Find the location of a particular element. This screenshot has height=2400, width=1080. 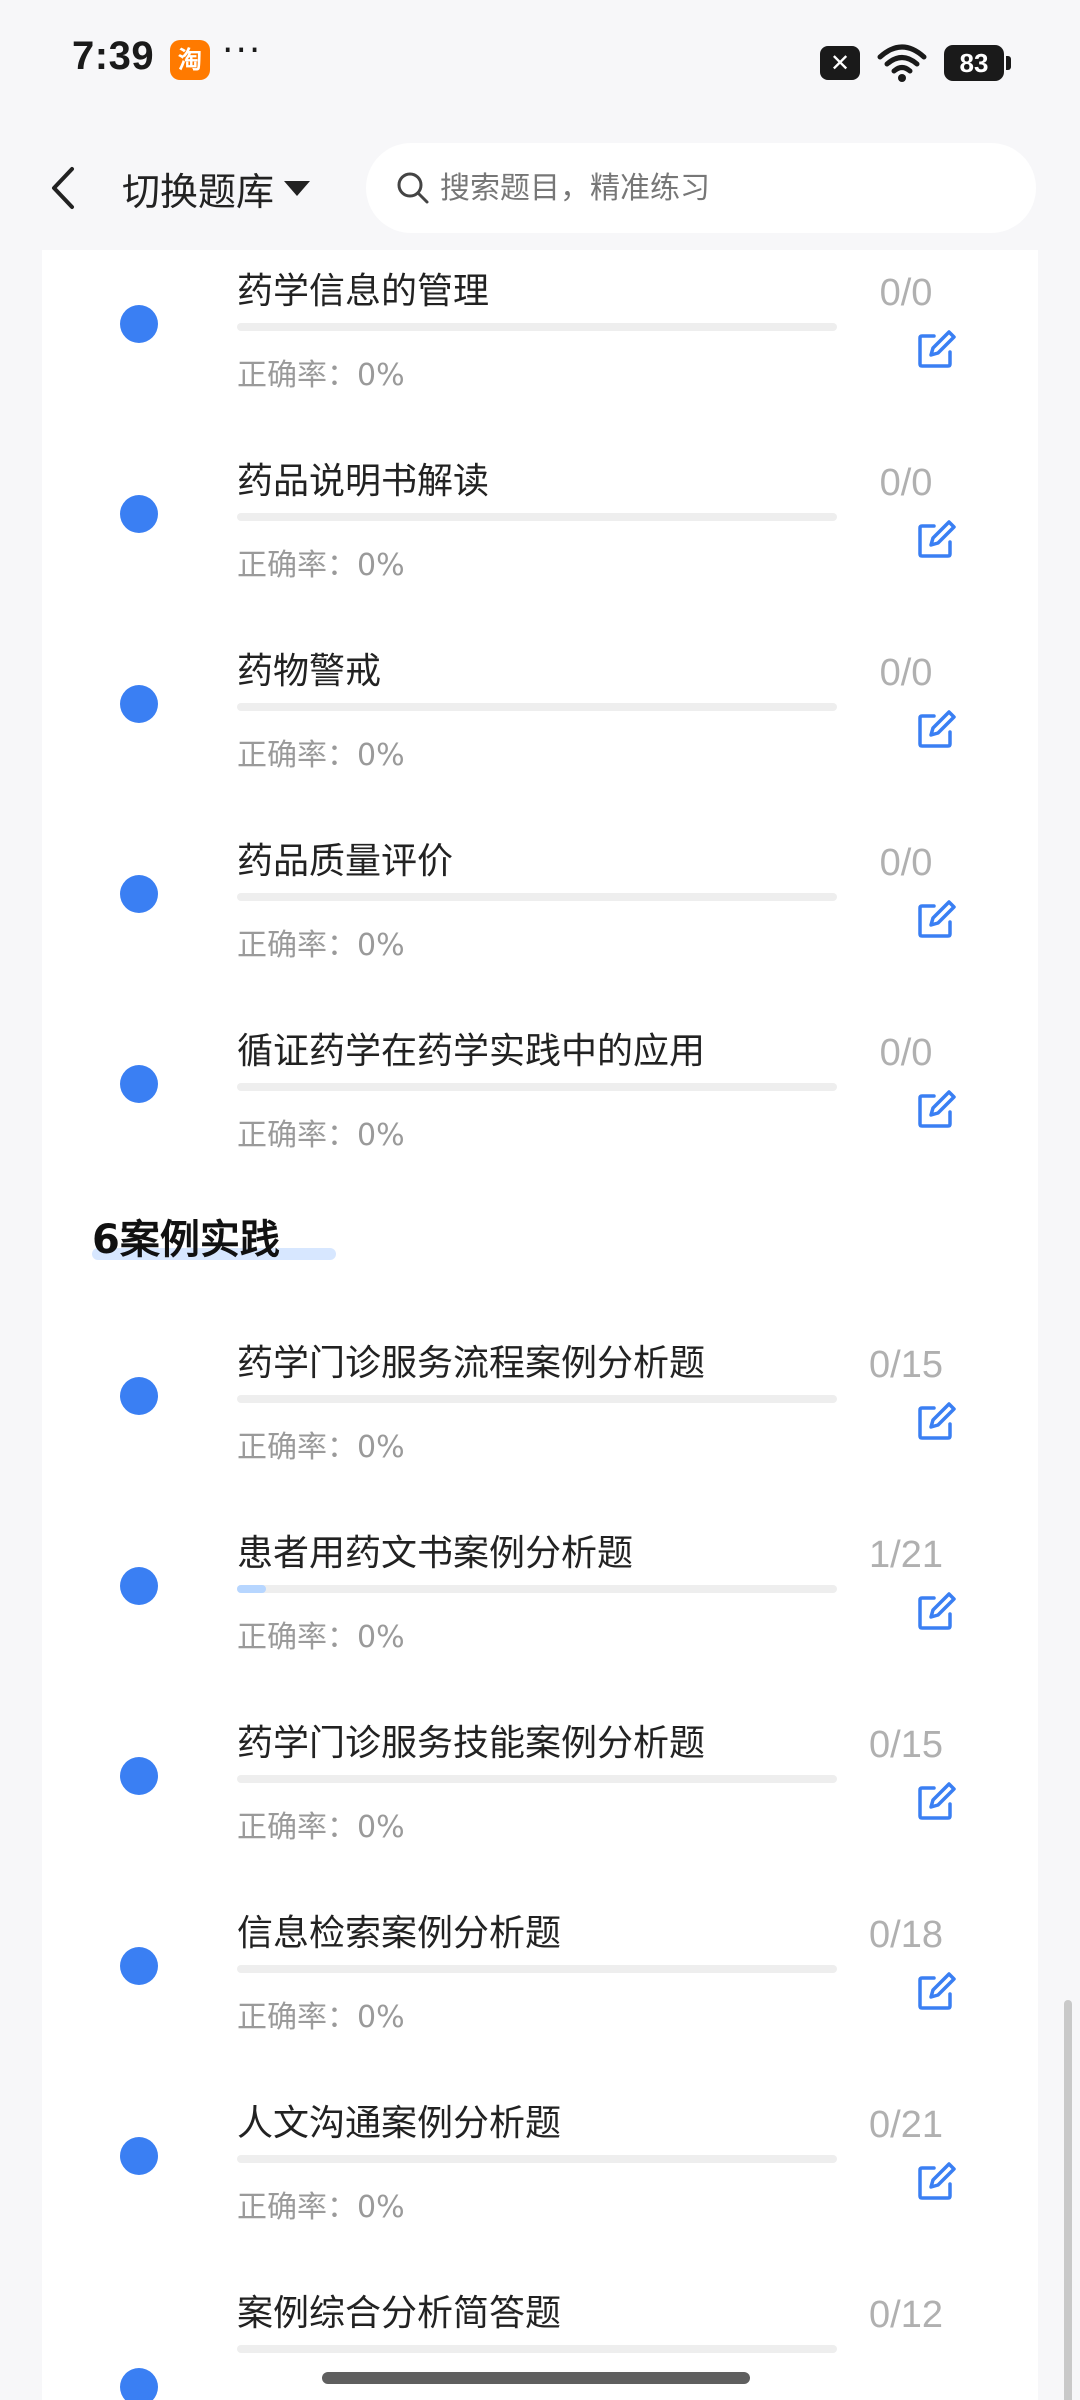

item-title: 药物警戒 is located at coordinates (309, 671).